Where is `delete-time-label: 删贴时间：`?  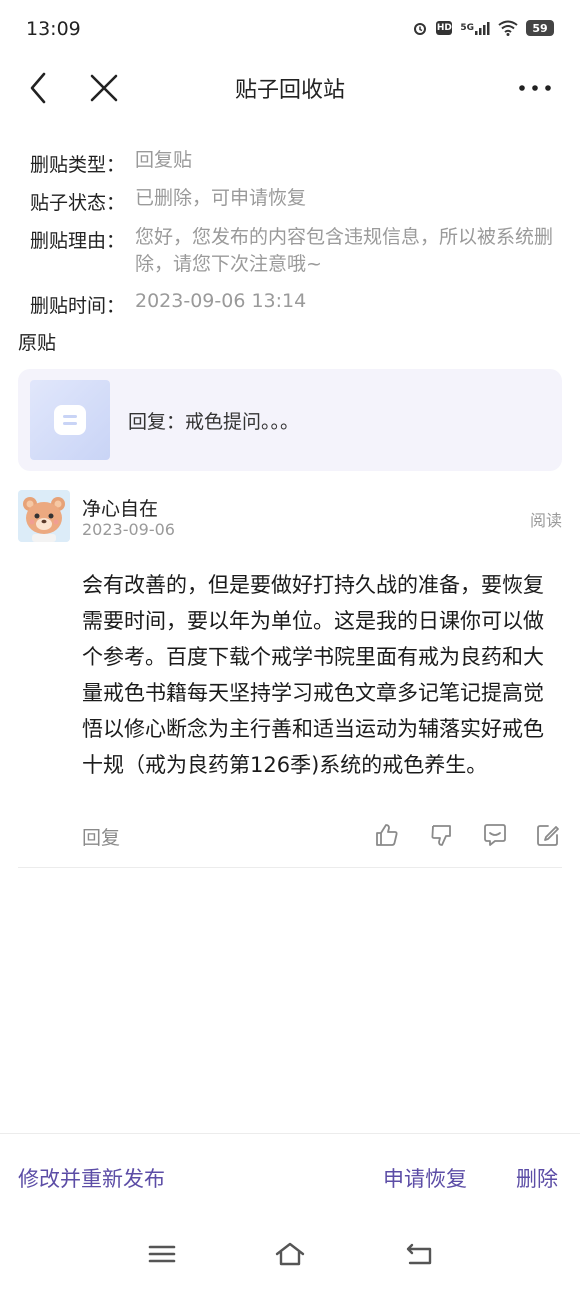
delete-time-label: 删贴时间： is located at coordinates (78, 306).